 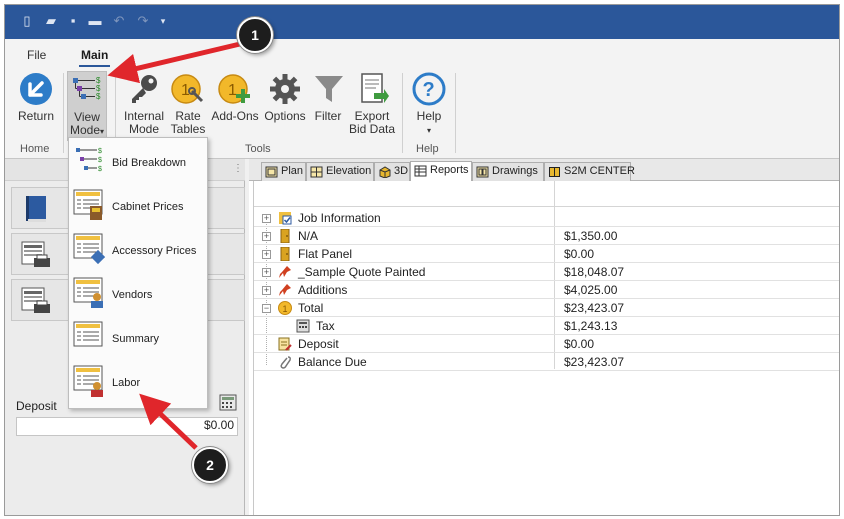 What do you see at coordinates (339, 218) in the screenshot?
I see `report-row-label: Job Information` at bounding box center [339, 218].